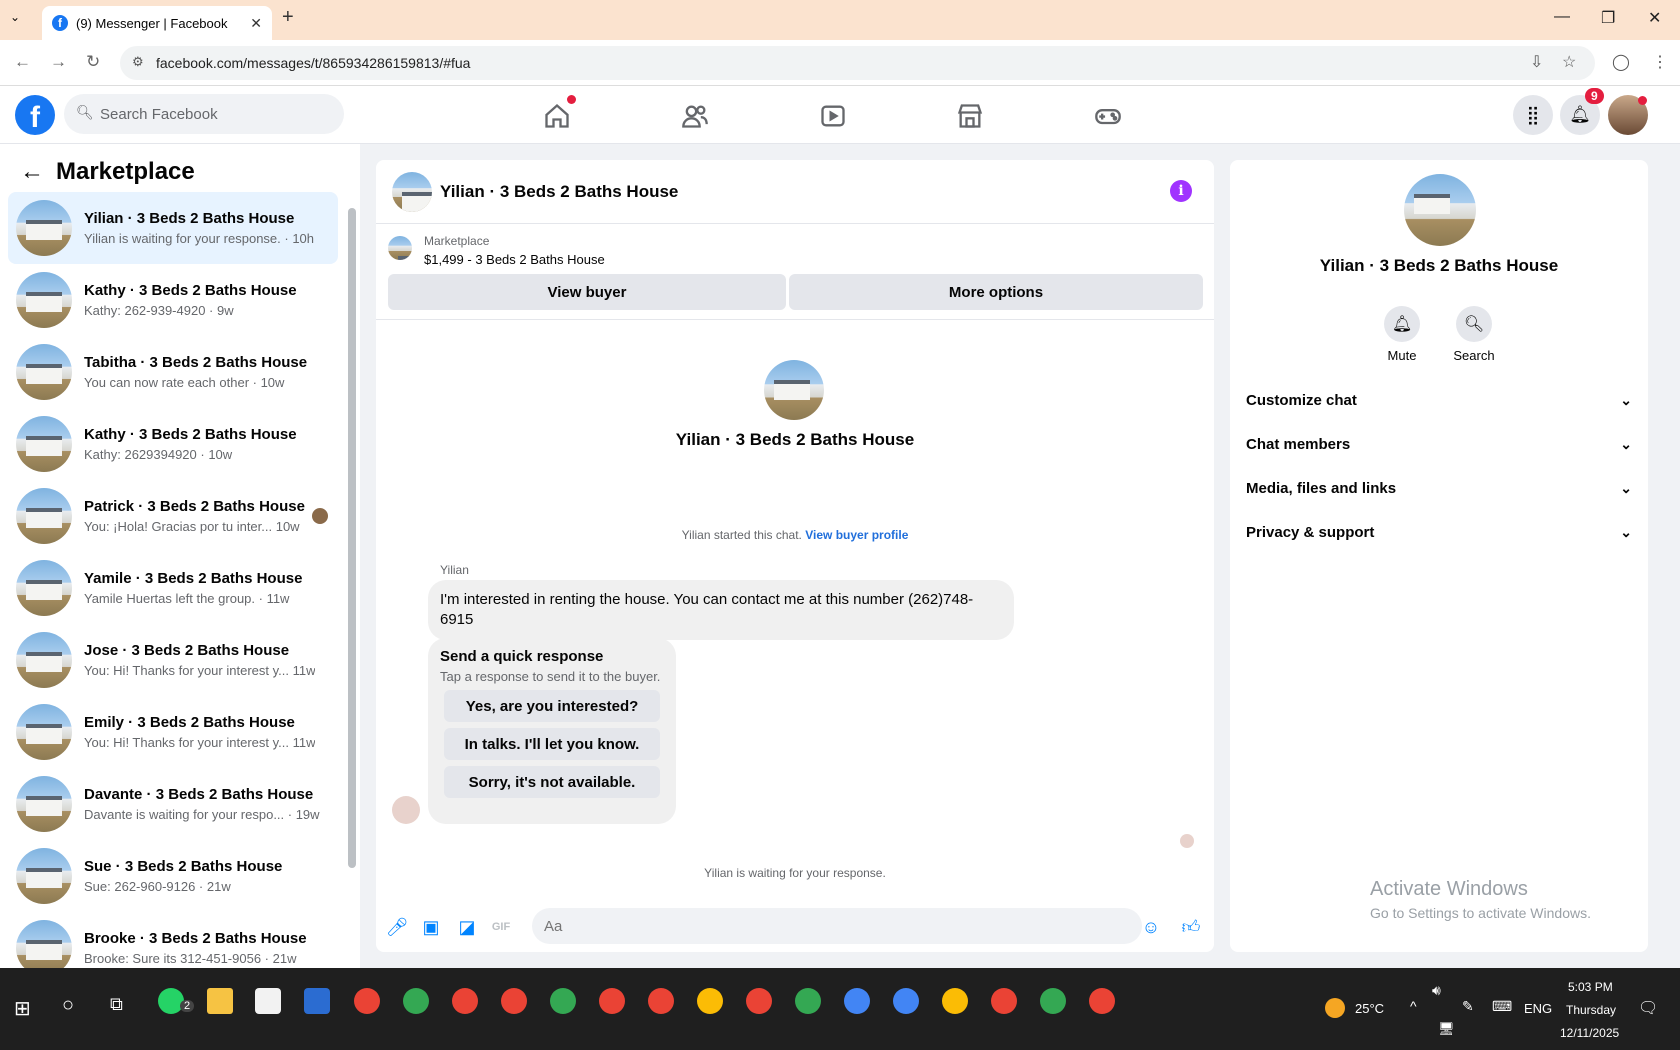 The width and height of the screenshot is (1680, 1050). I want to click on site-info-icon: ⚙, so click(138, 62).